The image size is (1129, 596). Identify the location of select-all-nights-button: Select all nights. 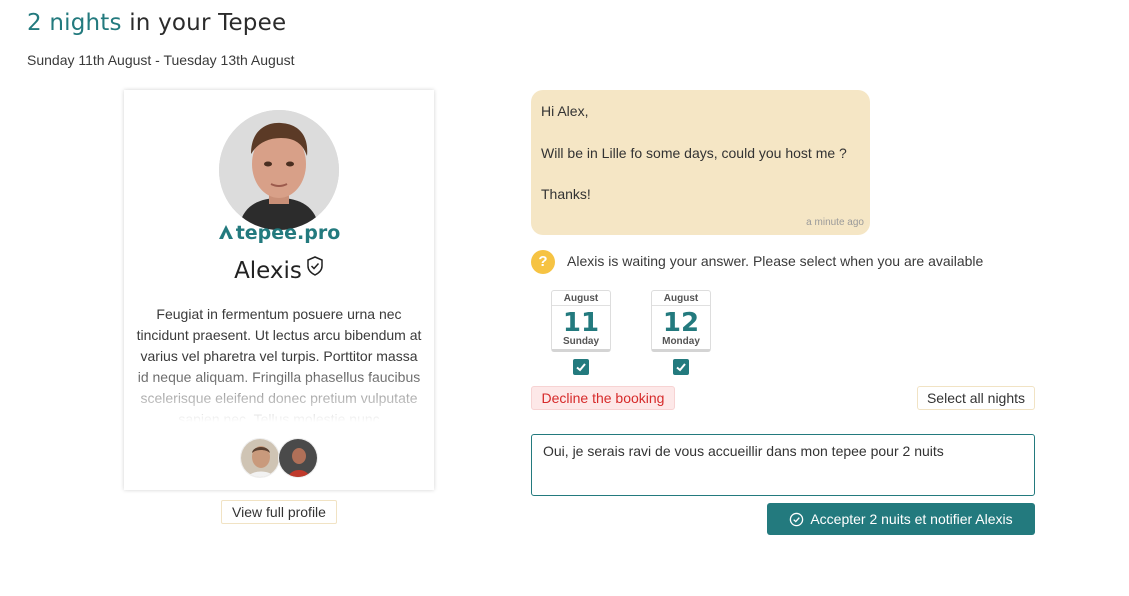
(976, 398).